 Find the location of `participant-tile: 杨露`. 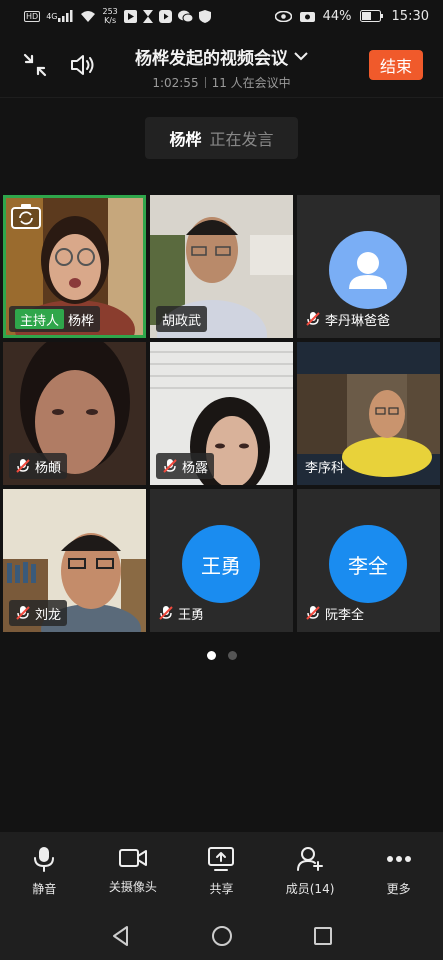

participant-tile: 杨露 is located at coordinates (221, 413).